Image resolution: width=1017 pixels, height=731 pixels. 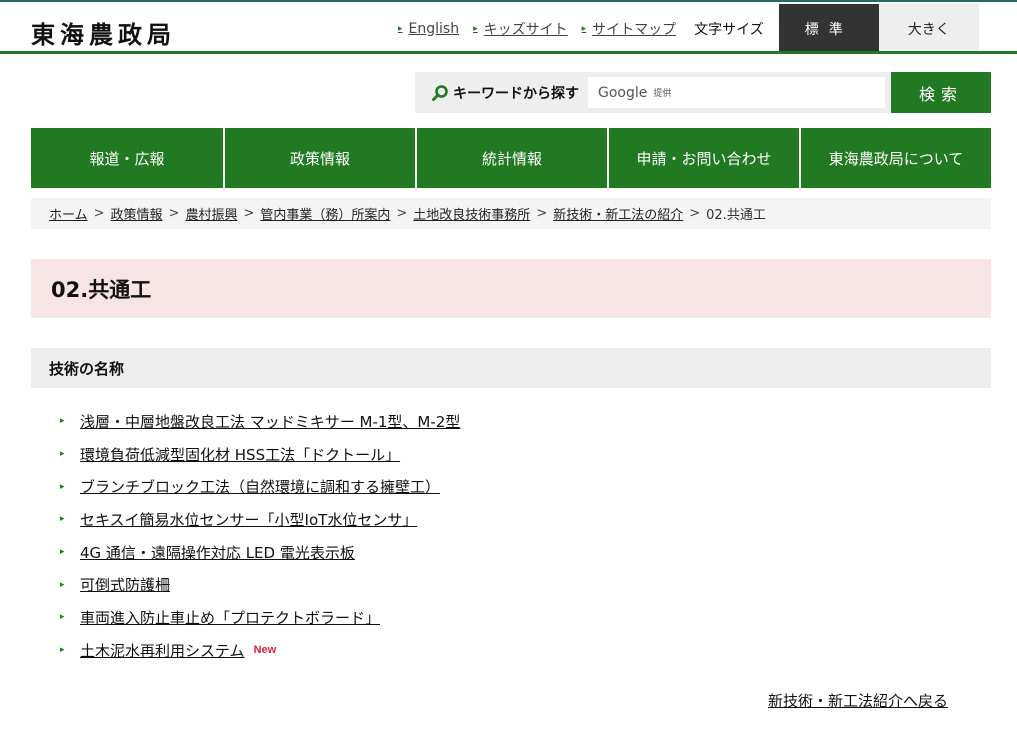 What do you see at coordinates (471, 213) in the screenshot?
I see `breadcrumb-office: 土地改良技術事務所` at bounding box center [471, 213].